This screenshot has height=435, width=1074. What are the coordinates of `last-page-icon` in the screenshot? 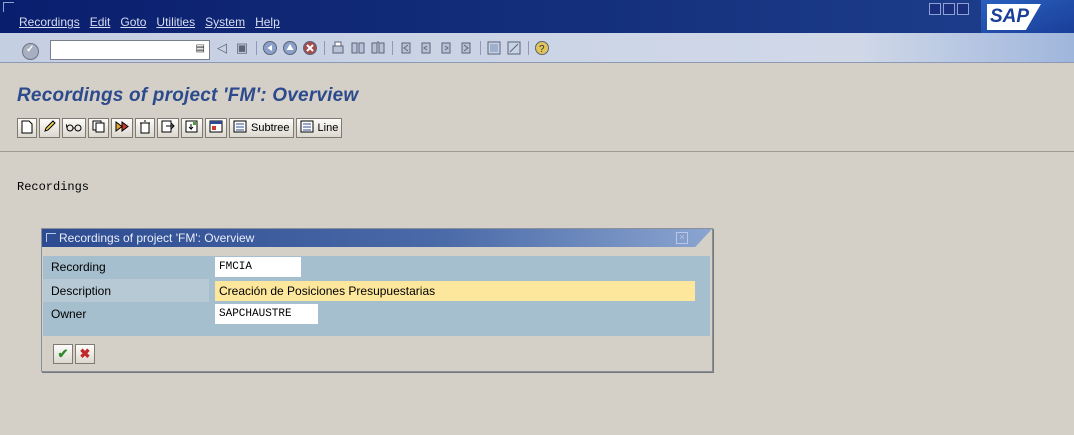 It's located at (466, 48).